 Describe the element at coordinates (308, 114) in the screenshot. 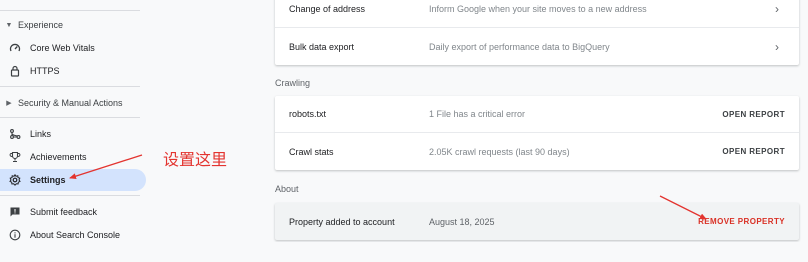

I see `row-title: robots.txt` at that location.